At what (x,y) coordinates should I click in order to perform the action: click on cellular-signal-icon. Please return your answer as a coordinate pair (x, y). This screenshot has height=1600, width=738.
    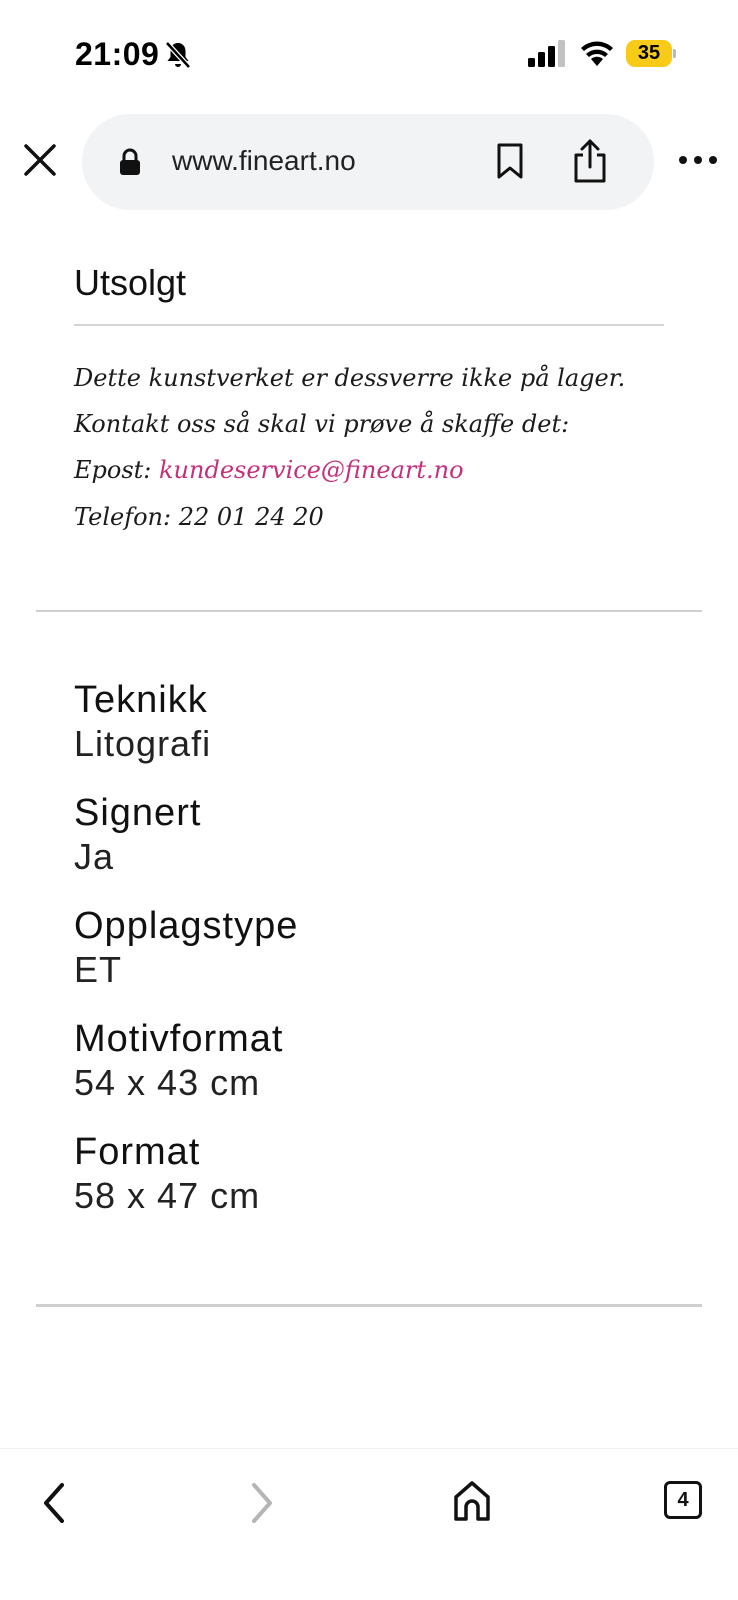
    Looking at the image, I should click on (546, 53).